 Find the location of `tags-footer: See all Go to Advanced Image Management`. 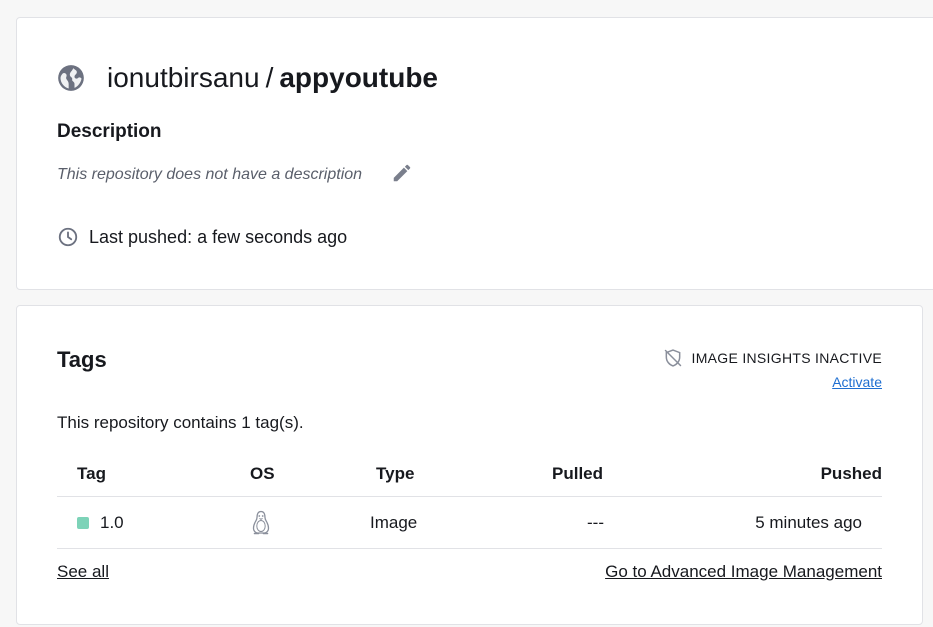

tags-footer: See all Go to Advanced Image Management is located at coordinates (469, 573).